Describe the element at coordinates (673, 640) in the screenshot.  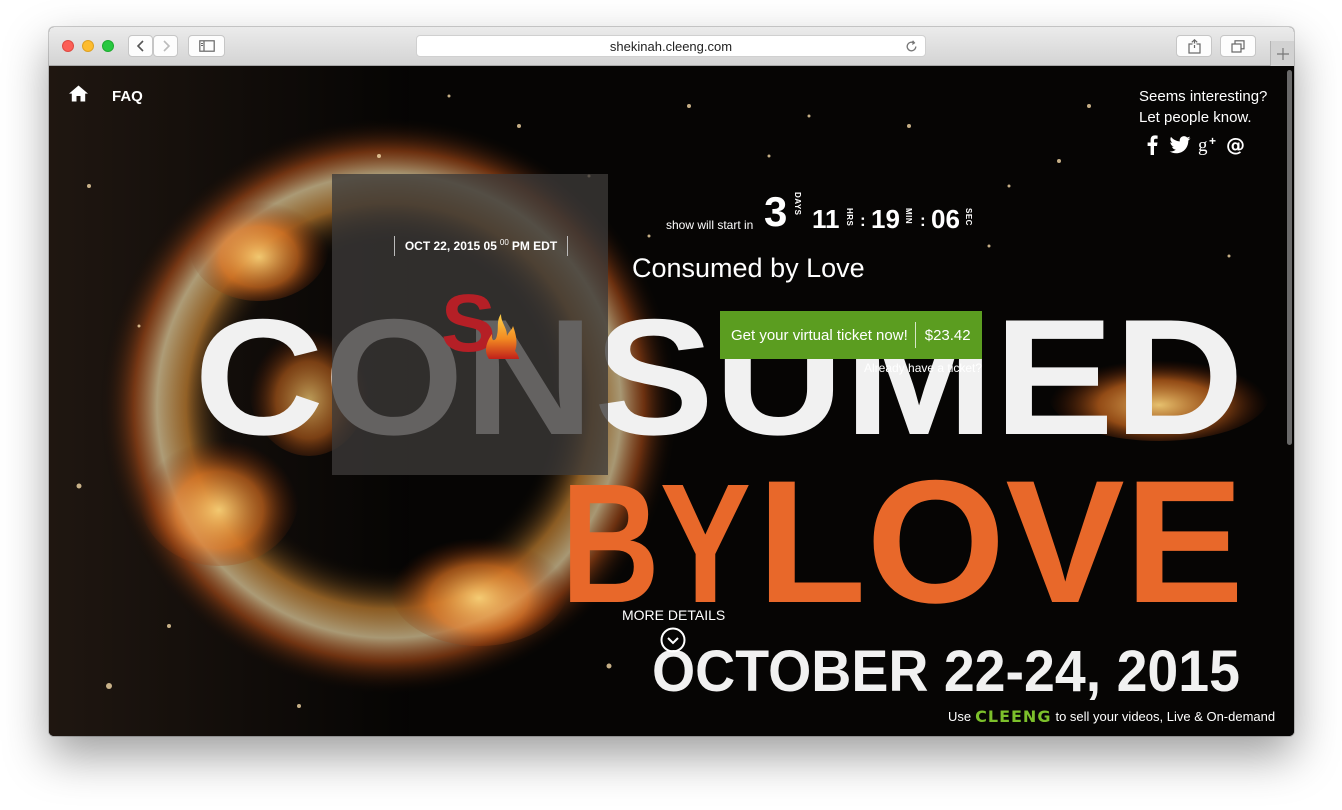
I see `chevron-down-icon` at that location.